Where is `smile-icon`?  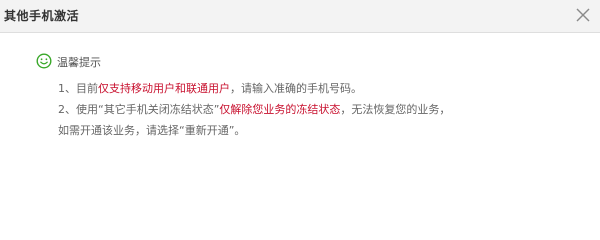 smile-icon is located at coordinates (44, 61).